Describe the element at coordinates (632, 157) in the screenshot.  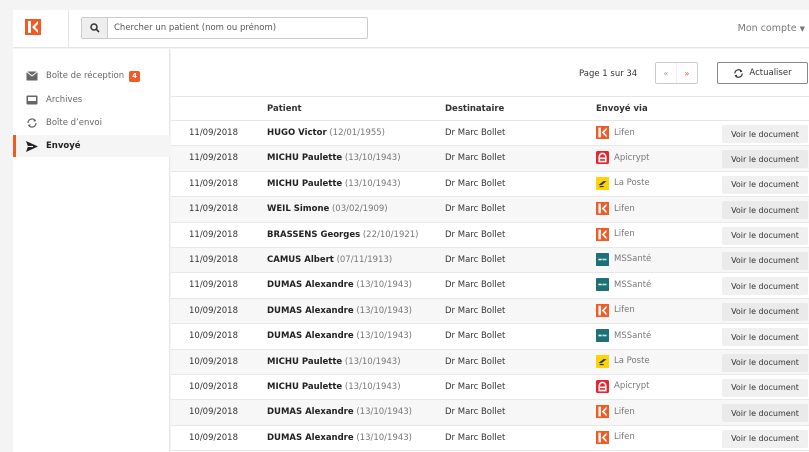
I see `sent-via-label: Apicrypt` at that location.